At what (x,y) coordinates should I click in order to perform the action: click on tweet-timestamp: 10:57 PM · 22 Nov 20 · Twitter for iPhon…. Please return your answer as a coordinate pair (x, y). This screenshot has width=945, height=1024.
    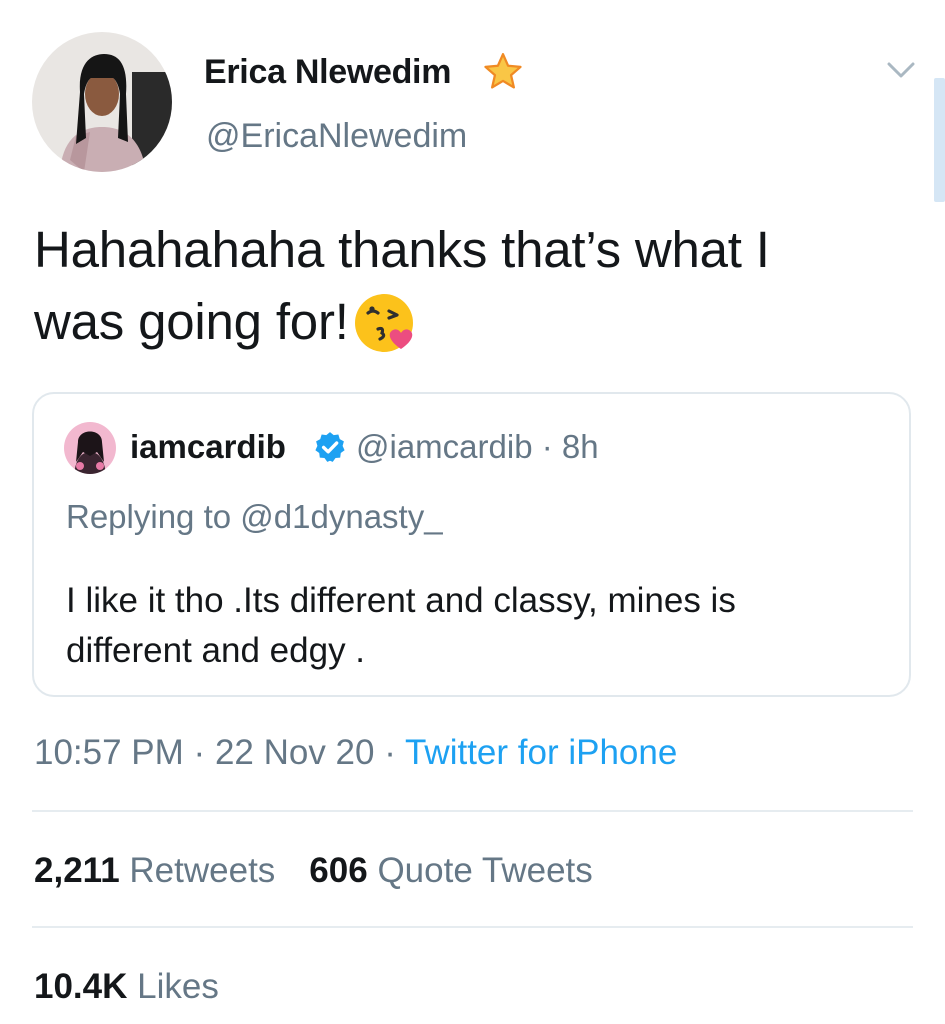
    Looking at the image, I should click on (355, 753).